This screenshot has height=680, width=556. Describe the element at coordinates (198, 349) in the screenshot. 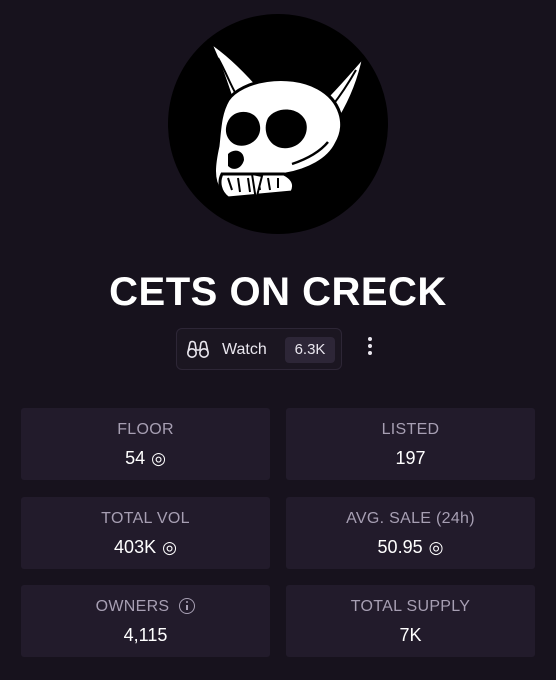

I see `binoculars-icon` at that location.